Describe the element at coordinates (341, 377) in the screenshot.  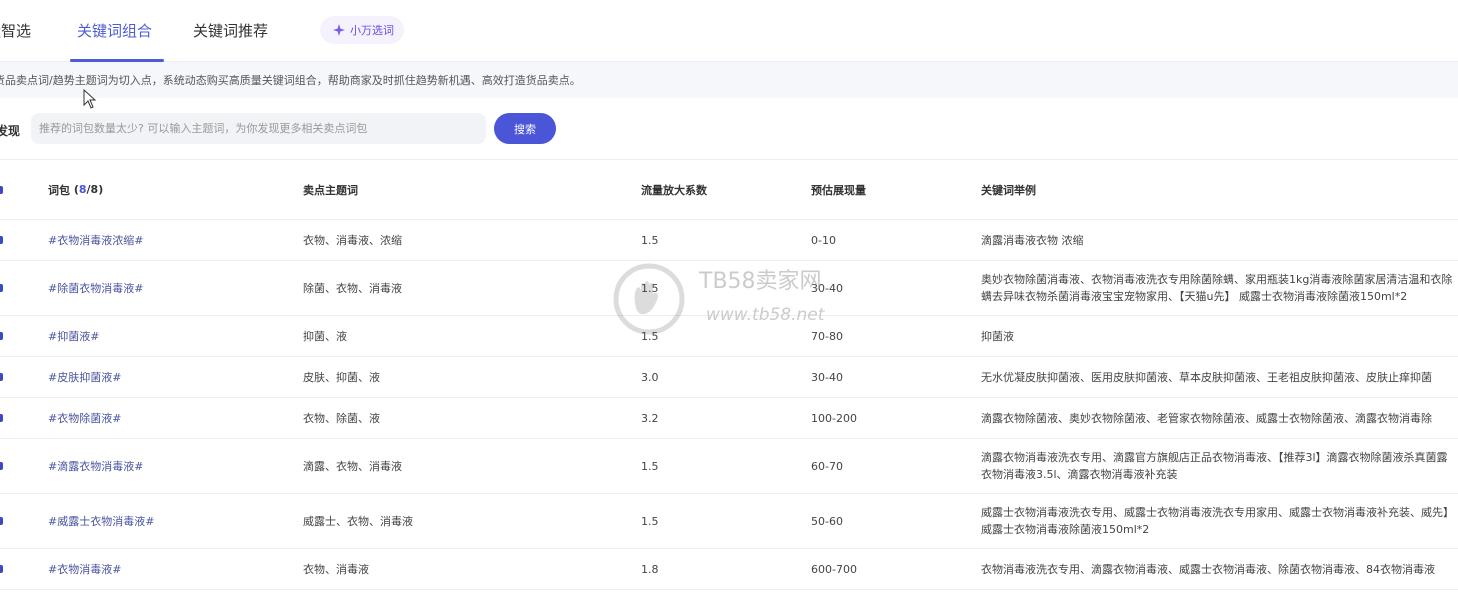
I see `theme-cell: 皮肤、抑菌、液` at that location.